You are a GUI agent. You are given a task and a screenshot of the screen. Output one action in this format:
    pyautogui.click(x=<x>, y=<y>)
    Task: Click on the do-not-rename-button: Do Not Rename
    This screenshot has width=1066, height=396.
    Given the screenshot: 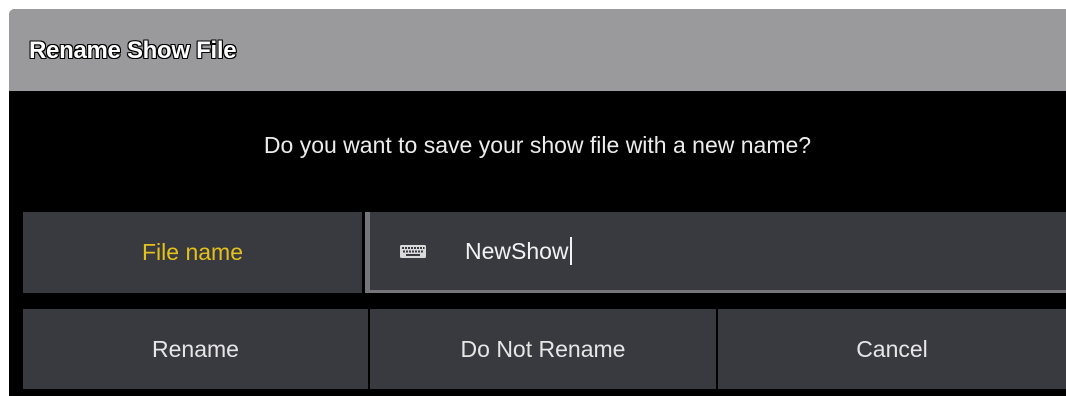 What is the action you would take?
    pyautogui.click(x=543, y=349)
    